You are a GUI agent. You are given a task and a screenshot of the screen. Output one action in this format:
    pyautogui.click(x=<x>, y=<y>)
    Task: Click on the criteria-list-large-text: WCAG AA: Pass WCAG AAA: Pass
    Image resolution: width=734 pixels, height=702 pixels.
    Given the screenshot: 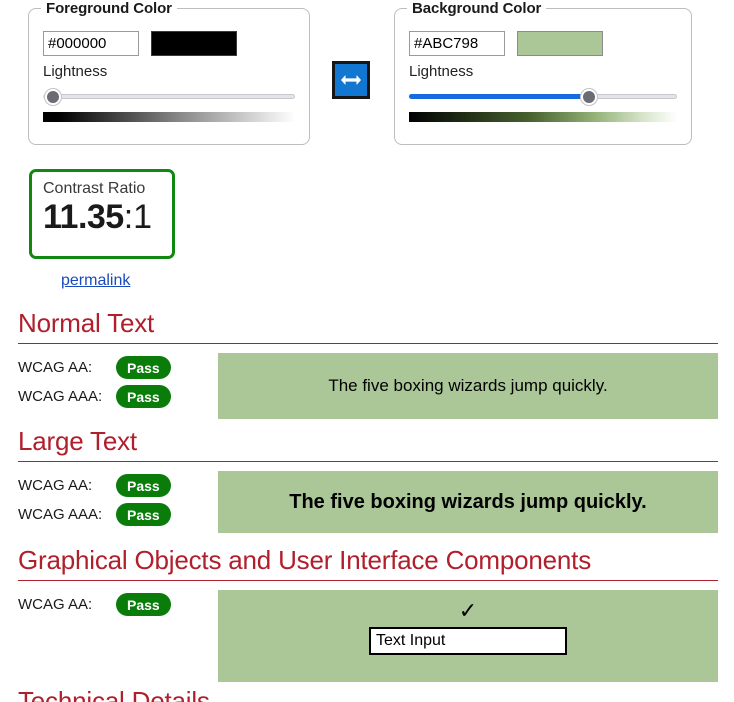 What is the action you would take?
    pyautogui.click(x=118, y=502)
    